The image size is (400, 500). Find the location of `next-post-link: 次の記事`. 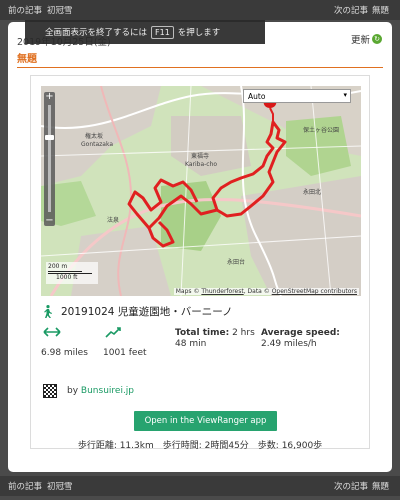

next-post-link: 次の記事 is located at coordinates (351, 10).